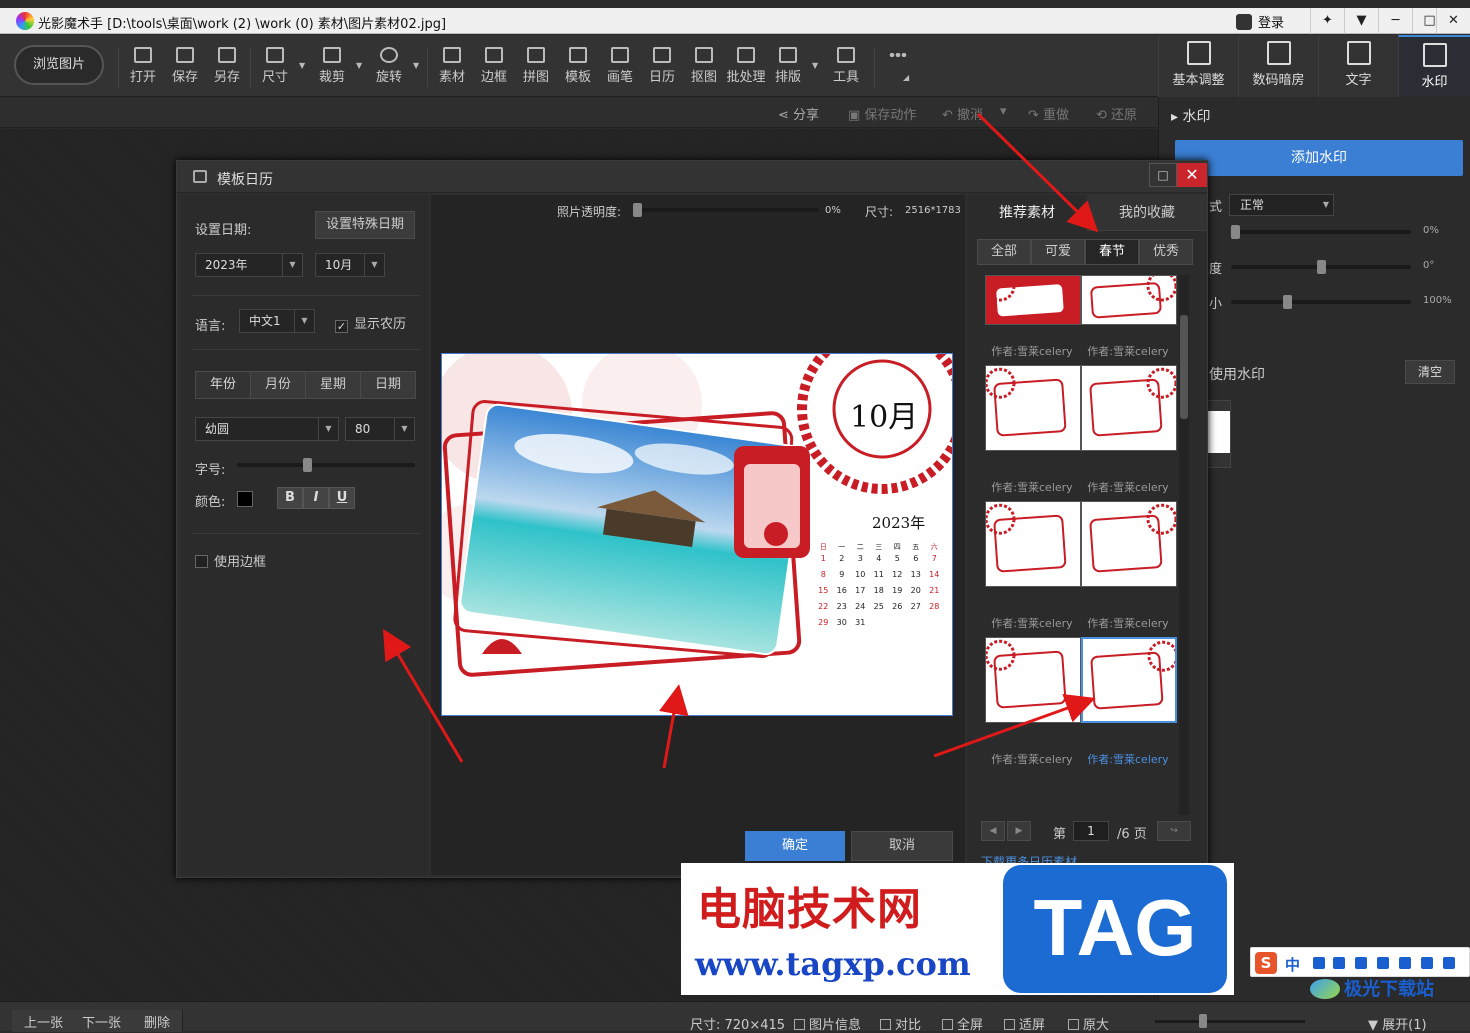 This screenshot has width=1470, height=1033. I want to click on tab-basic-adjust: 基本调整, so click(1198, 66).